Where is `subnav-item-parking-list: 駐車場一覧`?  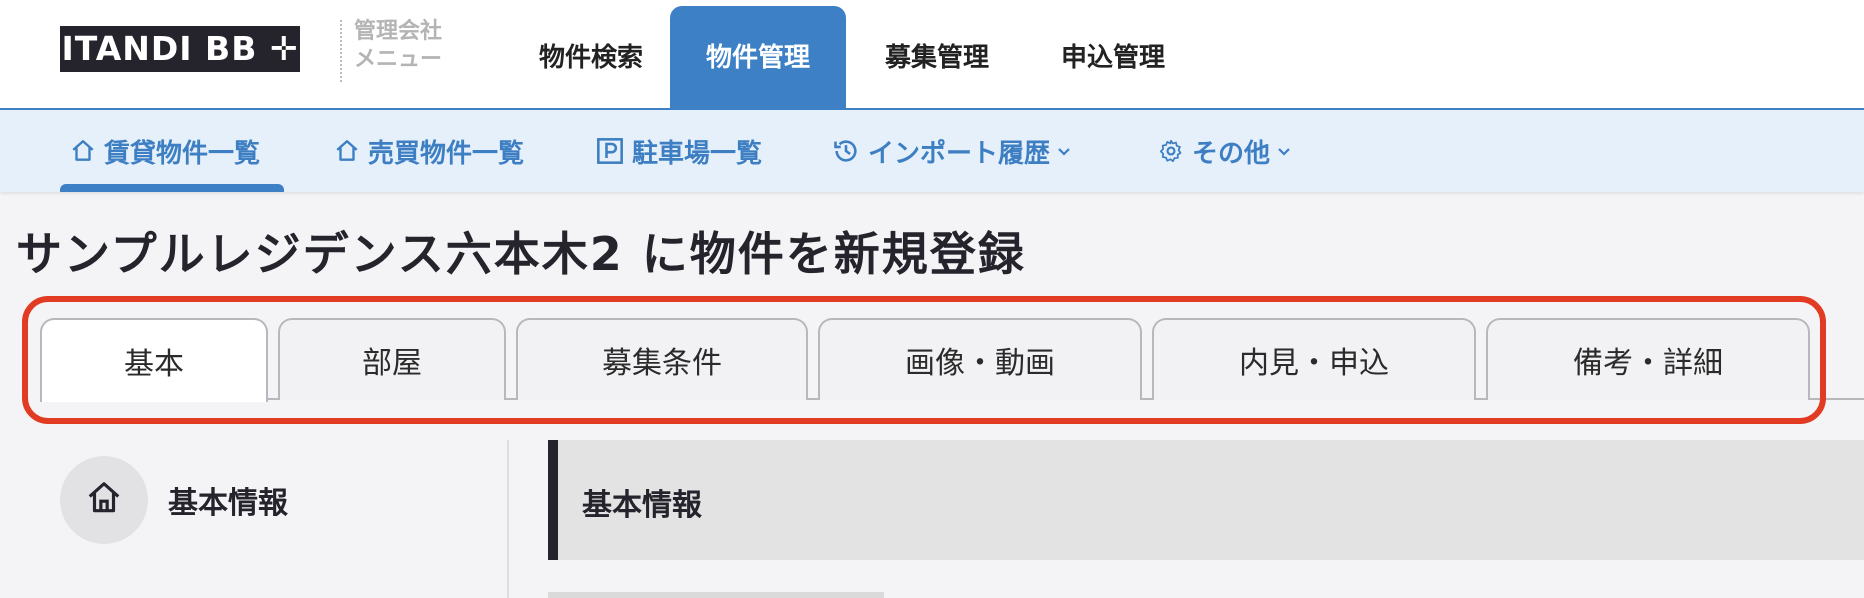
subnav-item-parking-list: 駐車場一覧 is located at coordinates (679, 151).